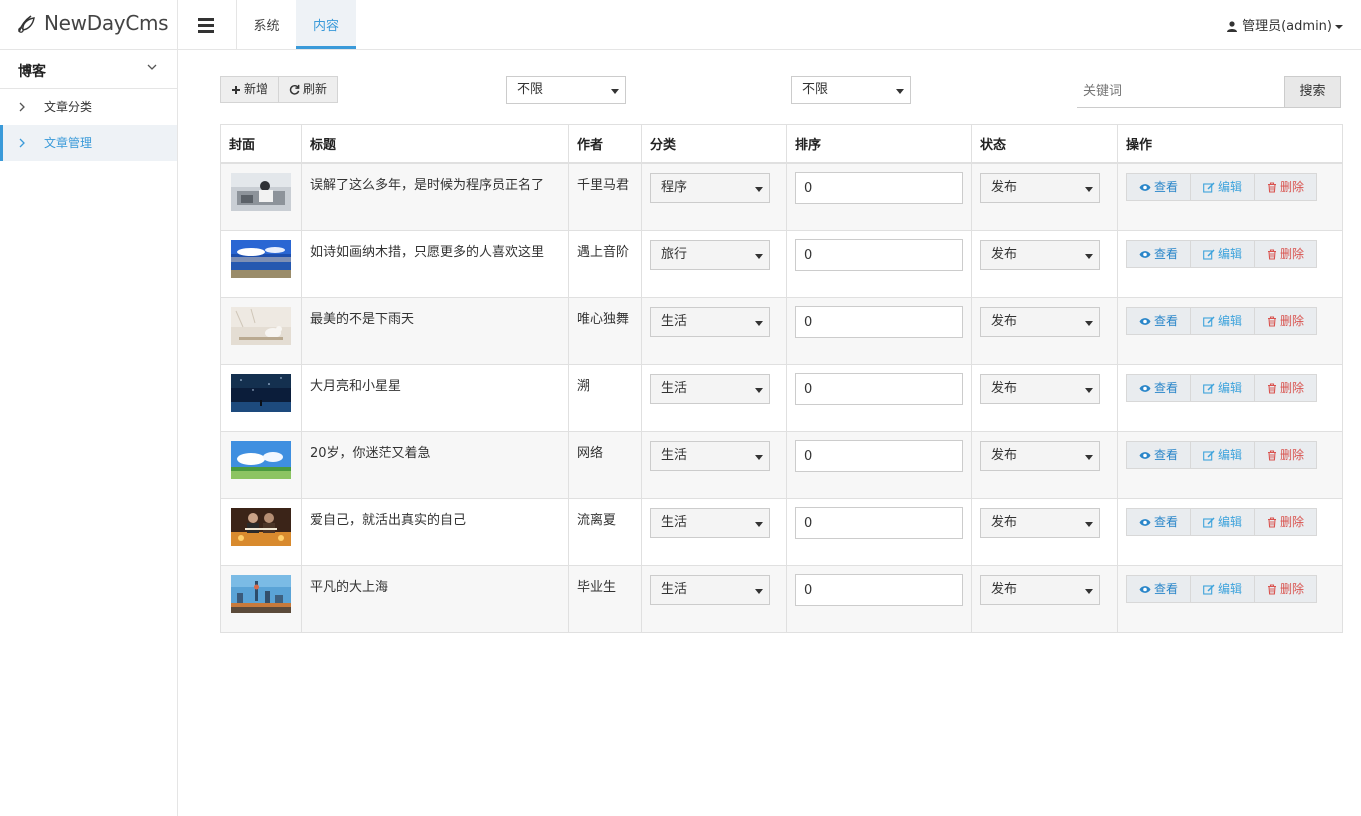 This screenshot has height=816, width=1361. I want to click on sidebar-item-articles: 文章管理, so click(88, 143).